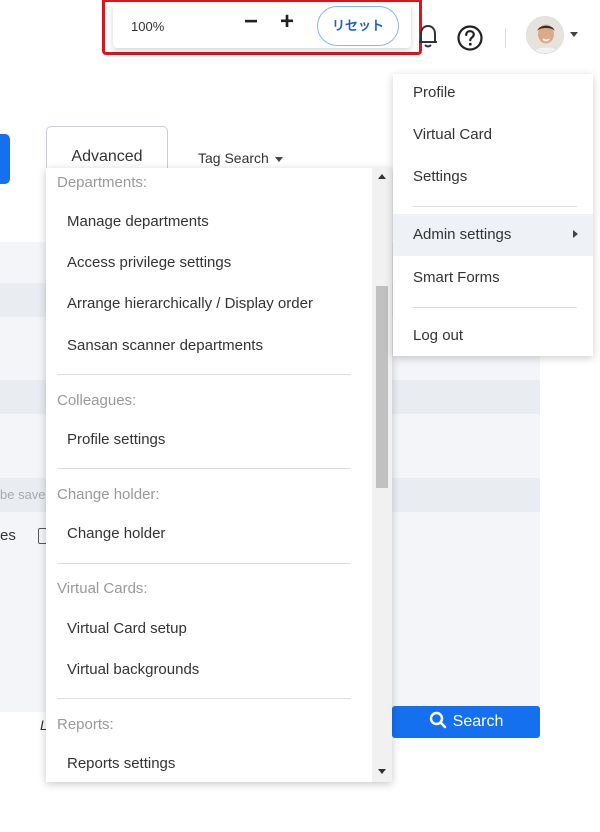 Image resolution: width=600 pixels, height=832 pixels. I want to click on user-menu-virtual-card: Virtual Card, so click(452, 134).